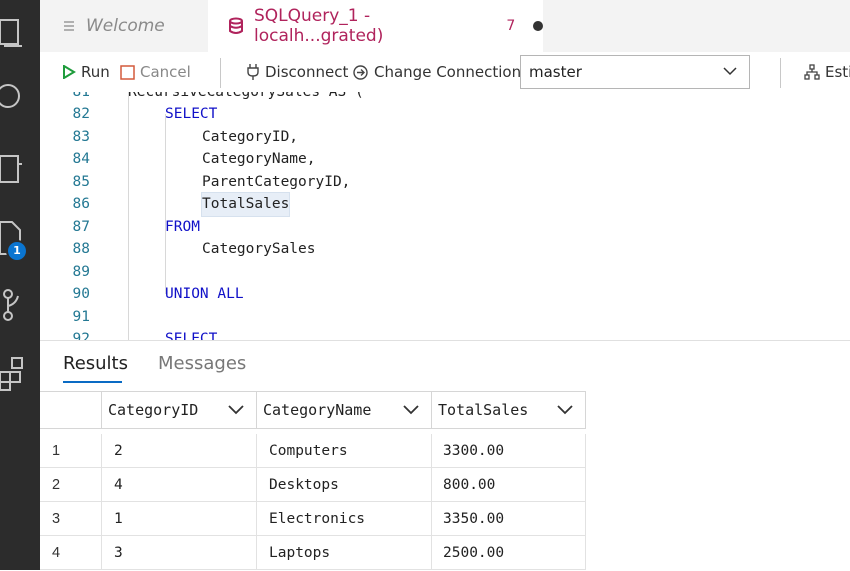  I want to click on column-header-categoryid: CategoryID, so click(179, 410).